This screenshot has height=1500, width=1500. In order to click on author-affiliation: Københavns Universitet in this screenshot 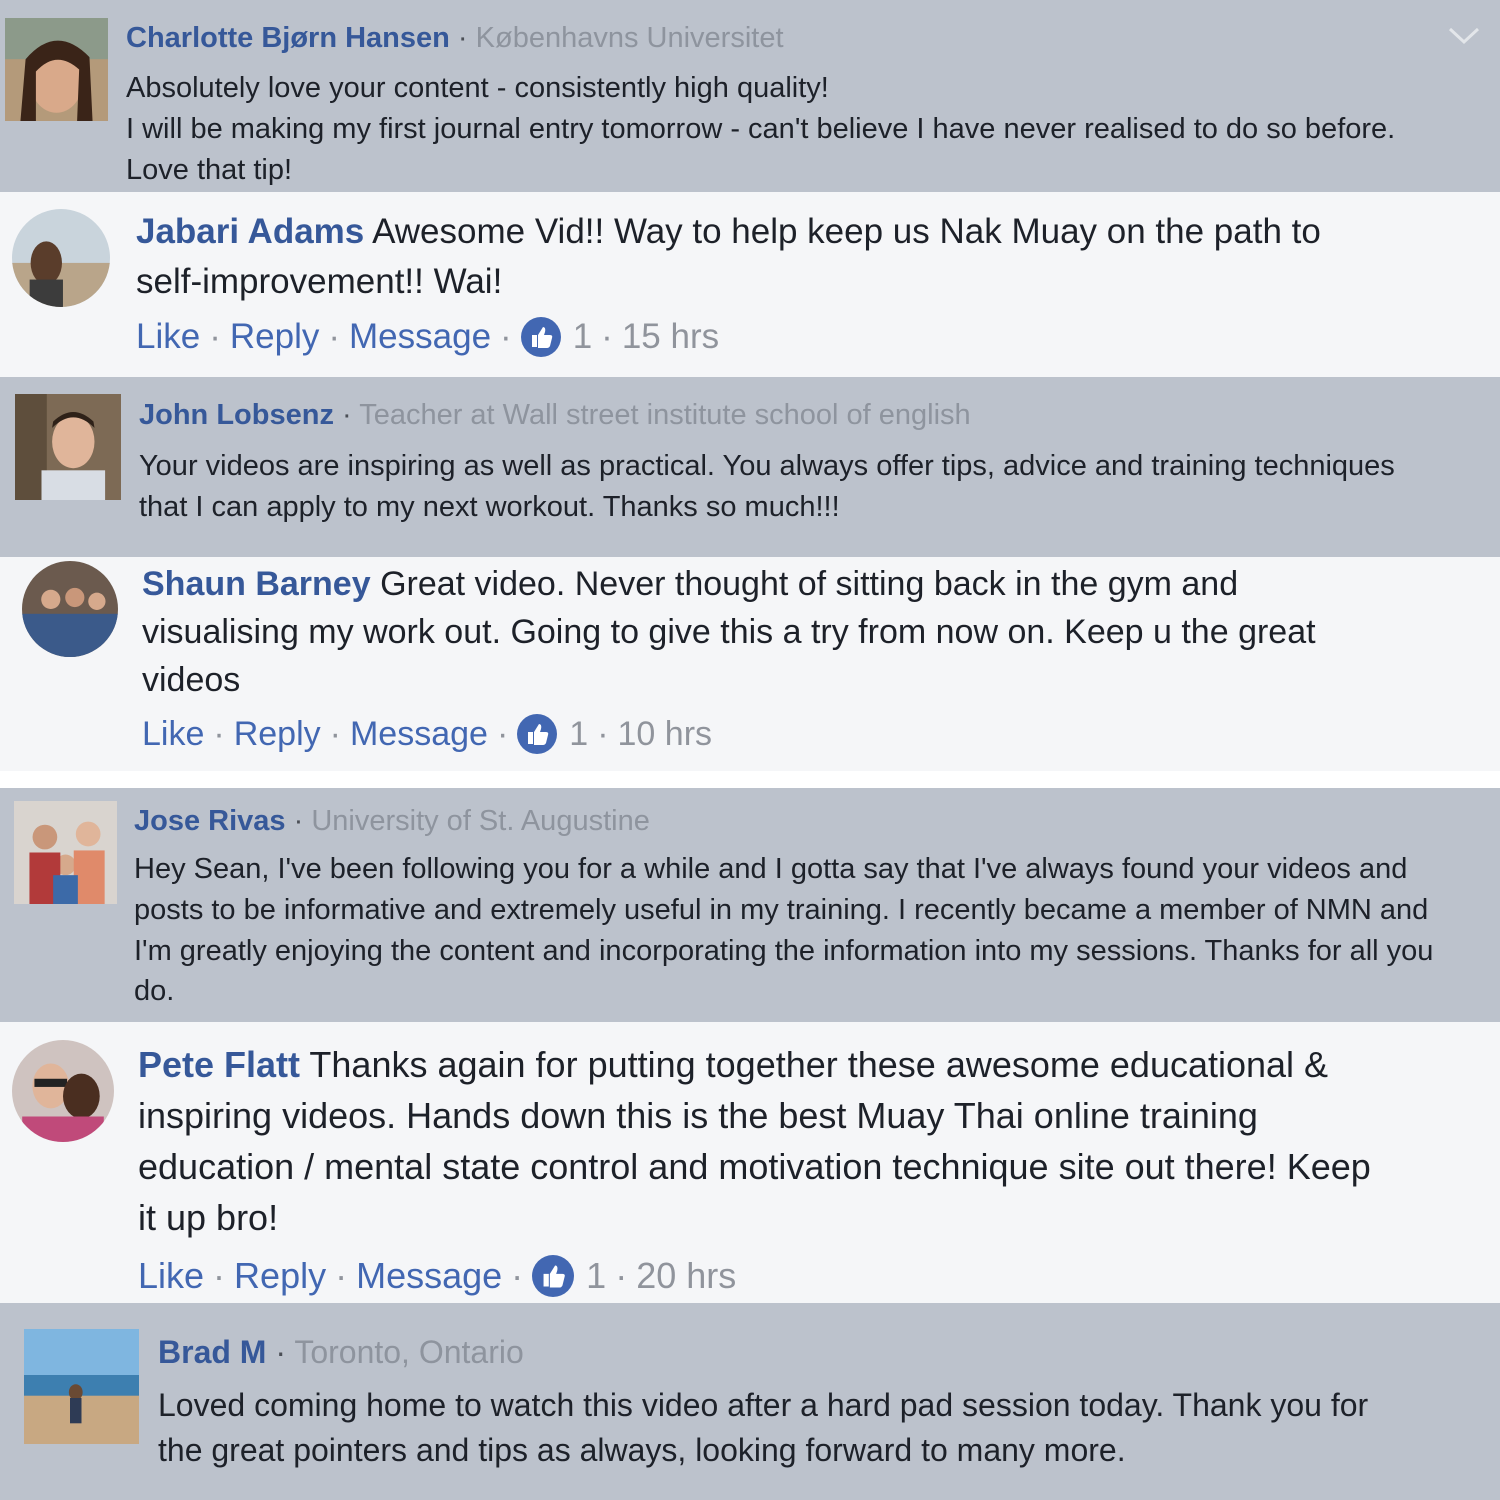, I will do `click(629, 38)`.